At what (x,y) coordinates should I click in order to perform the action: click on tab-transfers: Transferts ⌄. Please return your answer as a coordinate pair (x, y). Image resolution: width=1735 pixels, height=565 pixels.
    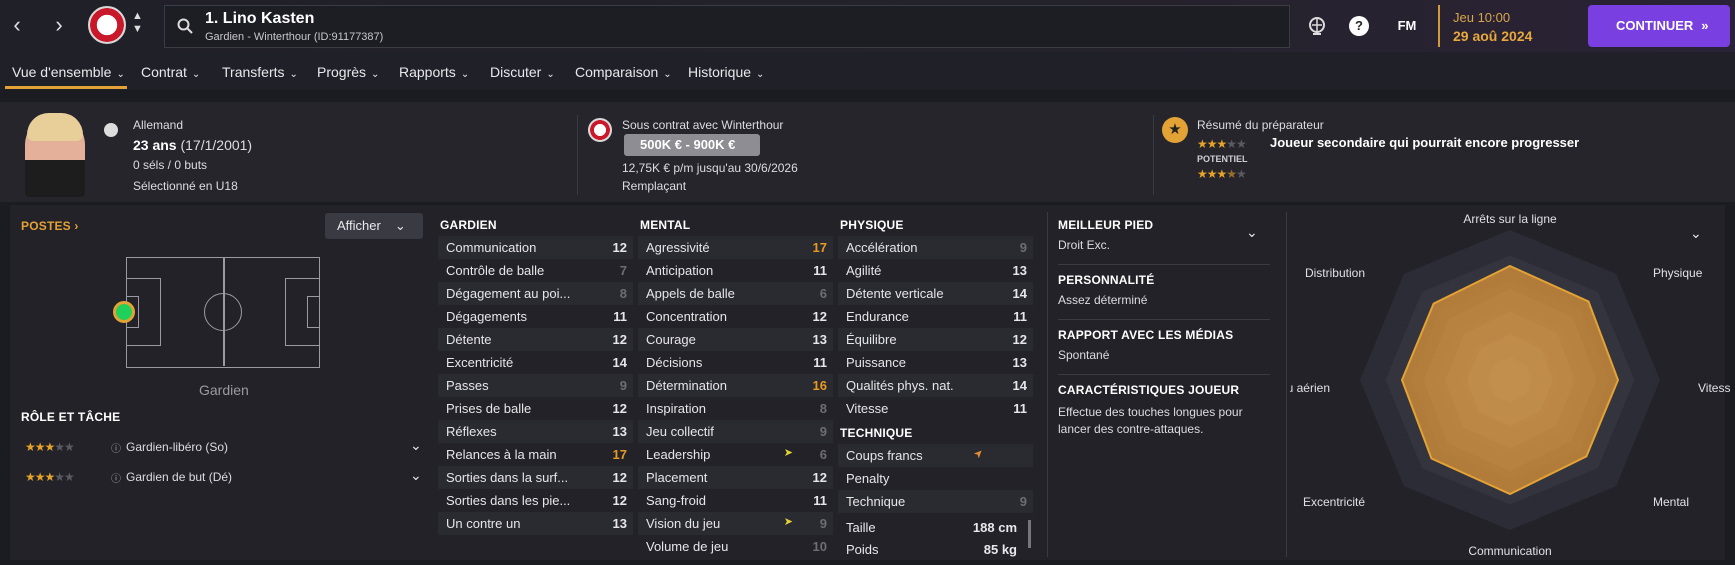
    Looking at the image, I should click on (260, 72).